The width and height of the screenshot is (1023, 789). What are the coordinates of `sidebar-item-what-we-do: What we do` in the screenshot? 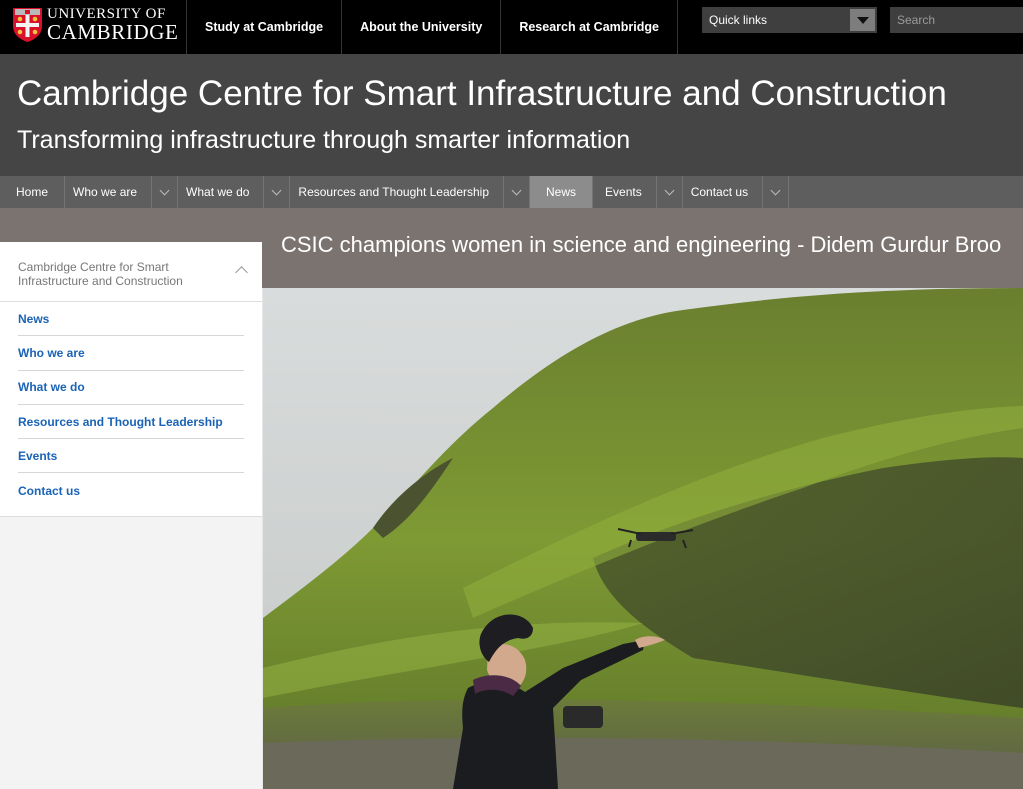 It's located at (131, 388).